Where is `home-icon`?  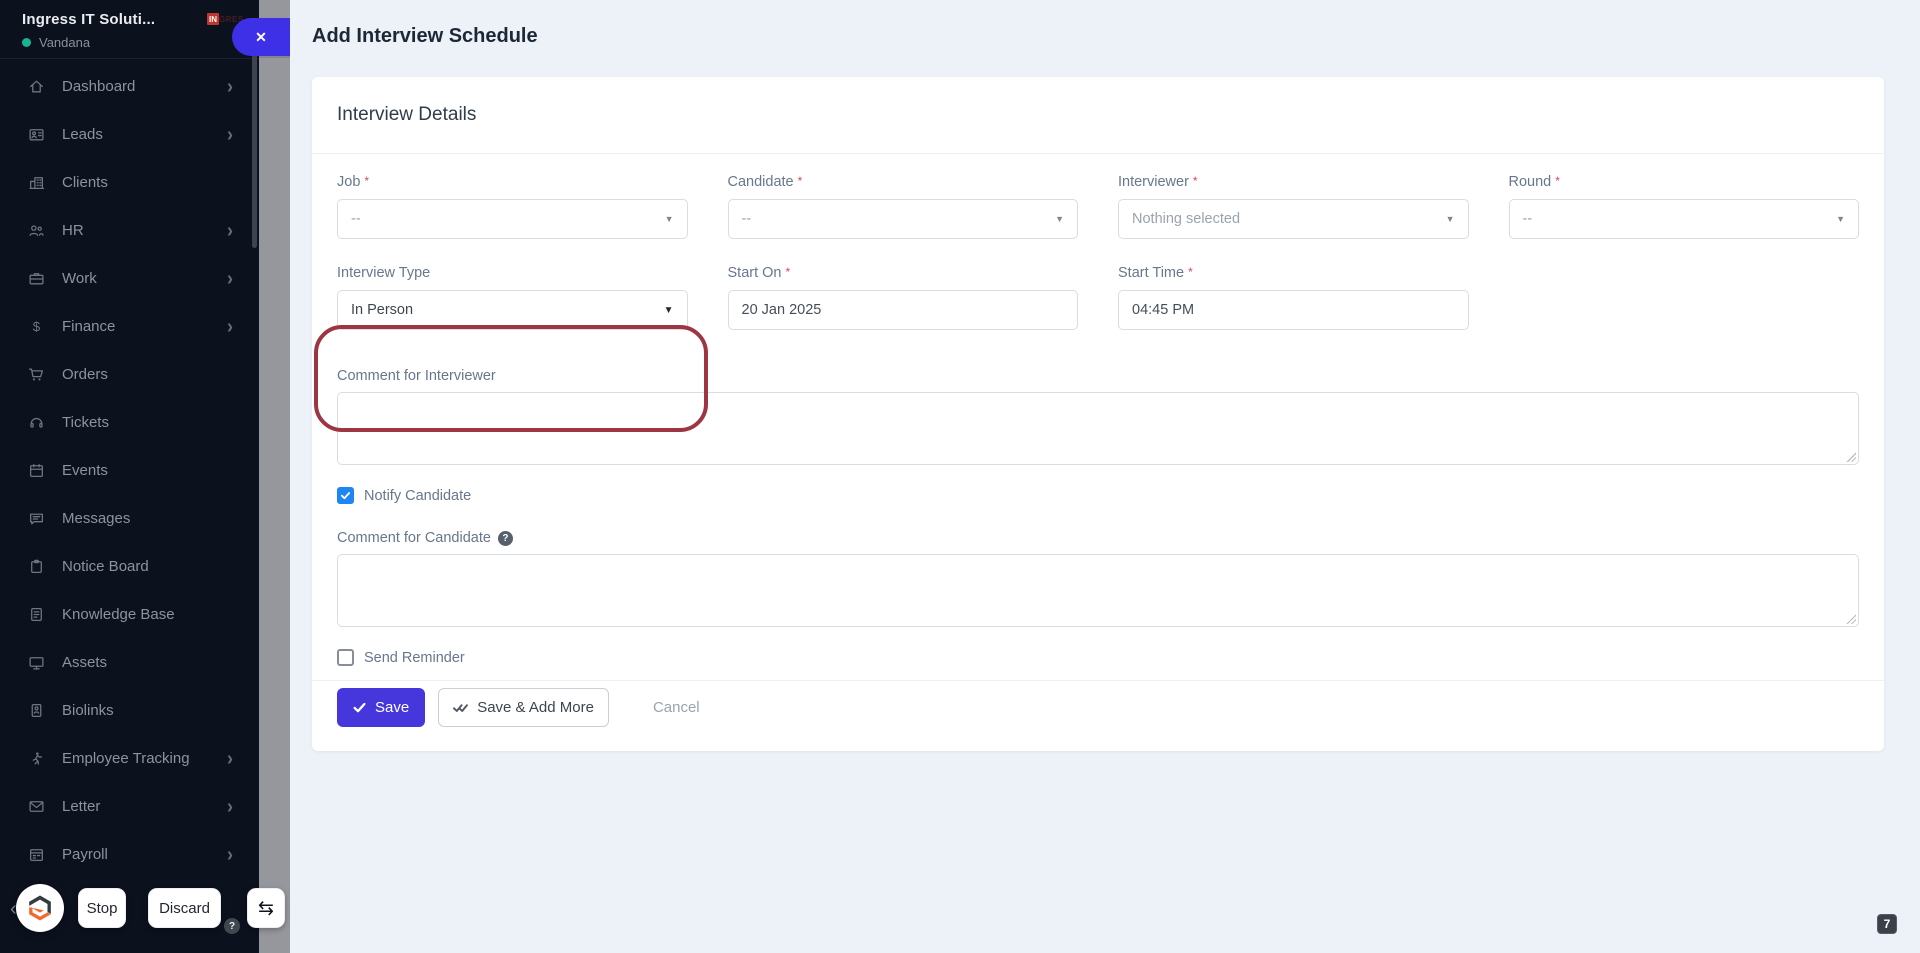 home-icon is located at coordinates (36, 86).